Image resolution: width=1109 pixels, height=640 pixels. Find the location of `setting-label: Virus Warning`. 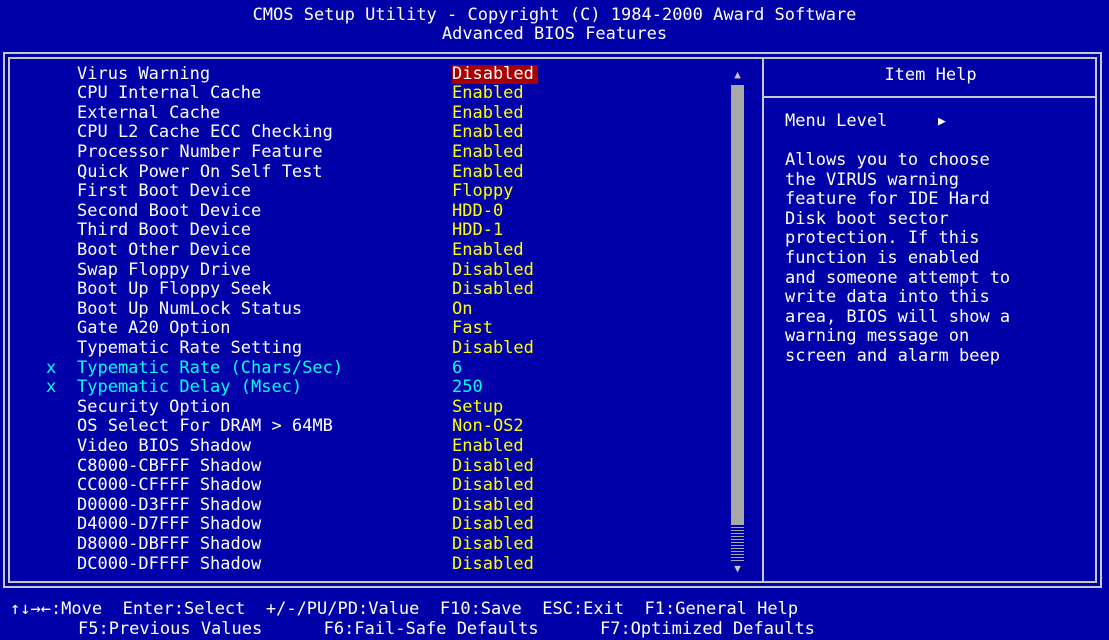

setting-label: Virus Warning is located at coordinates (144, 73).